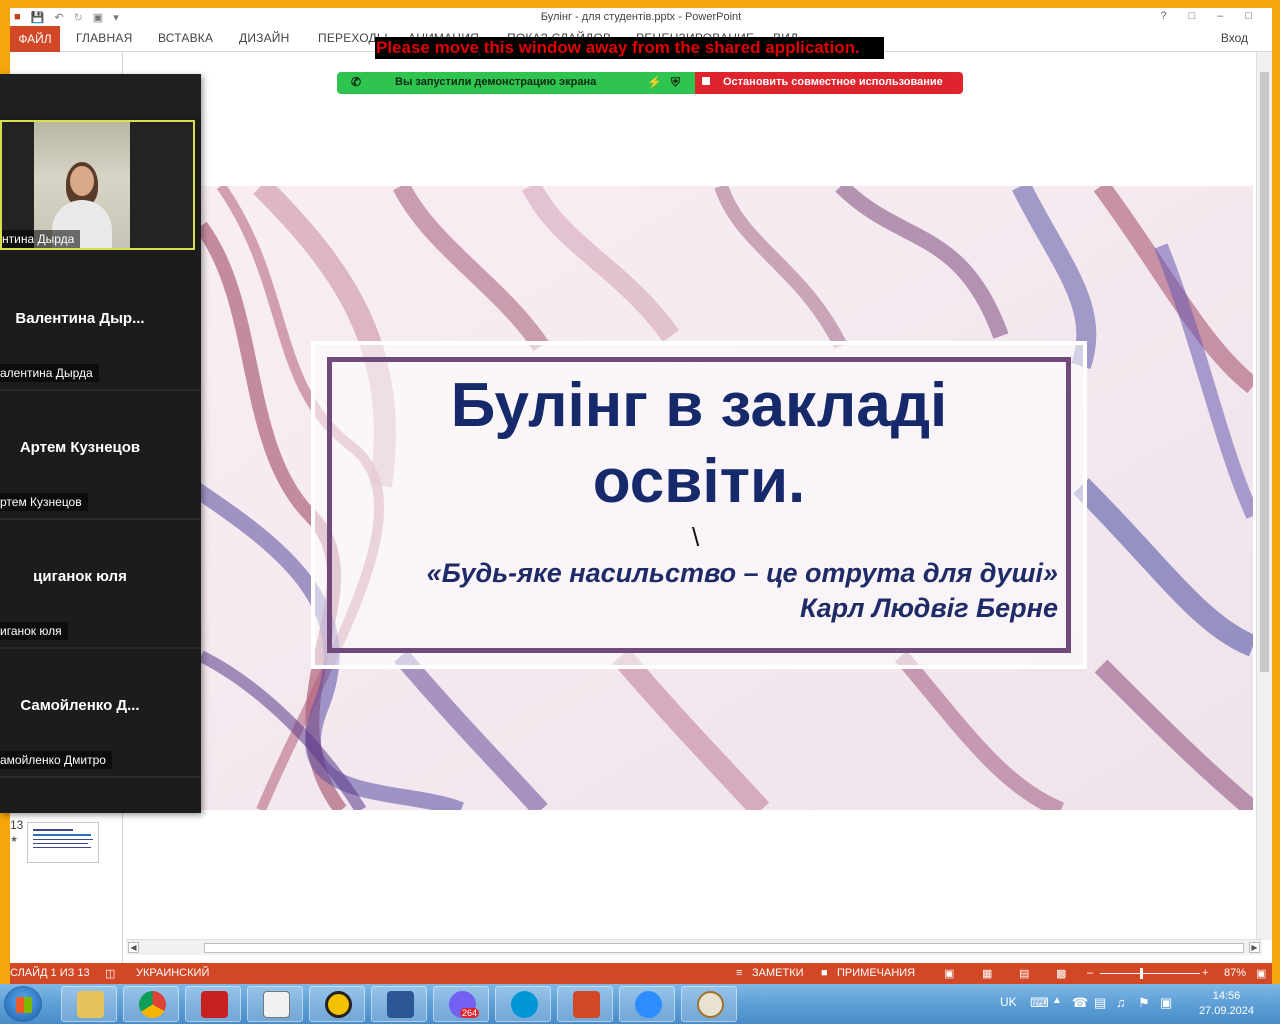 This screenshot has width=1280, height=1024. What do you see at coordinates (724, 948) in the screenshot?
I see `horizontal-scroll-thumb` at bounding box center [724, 948].